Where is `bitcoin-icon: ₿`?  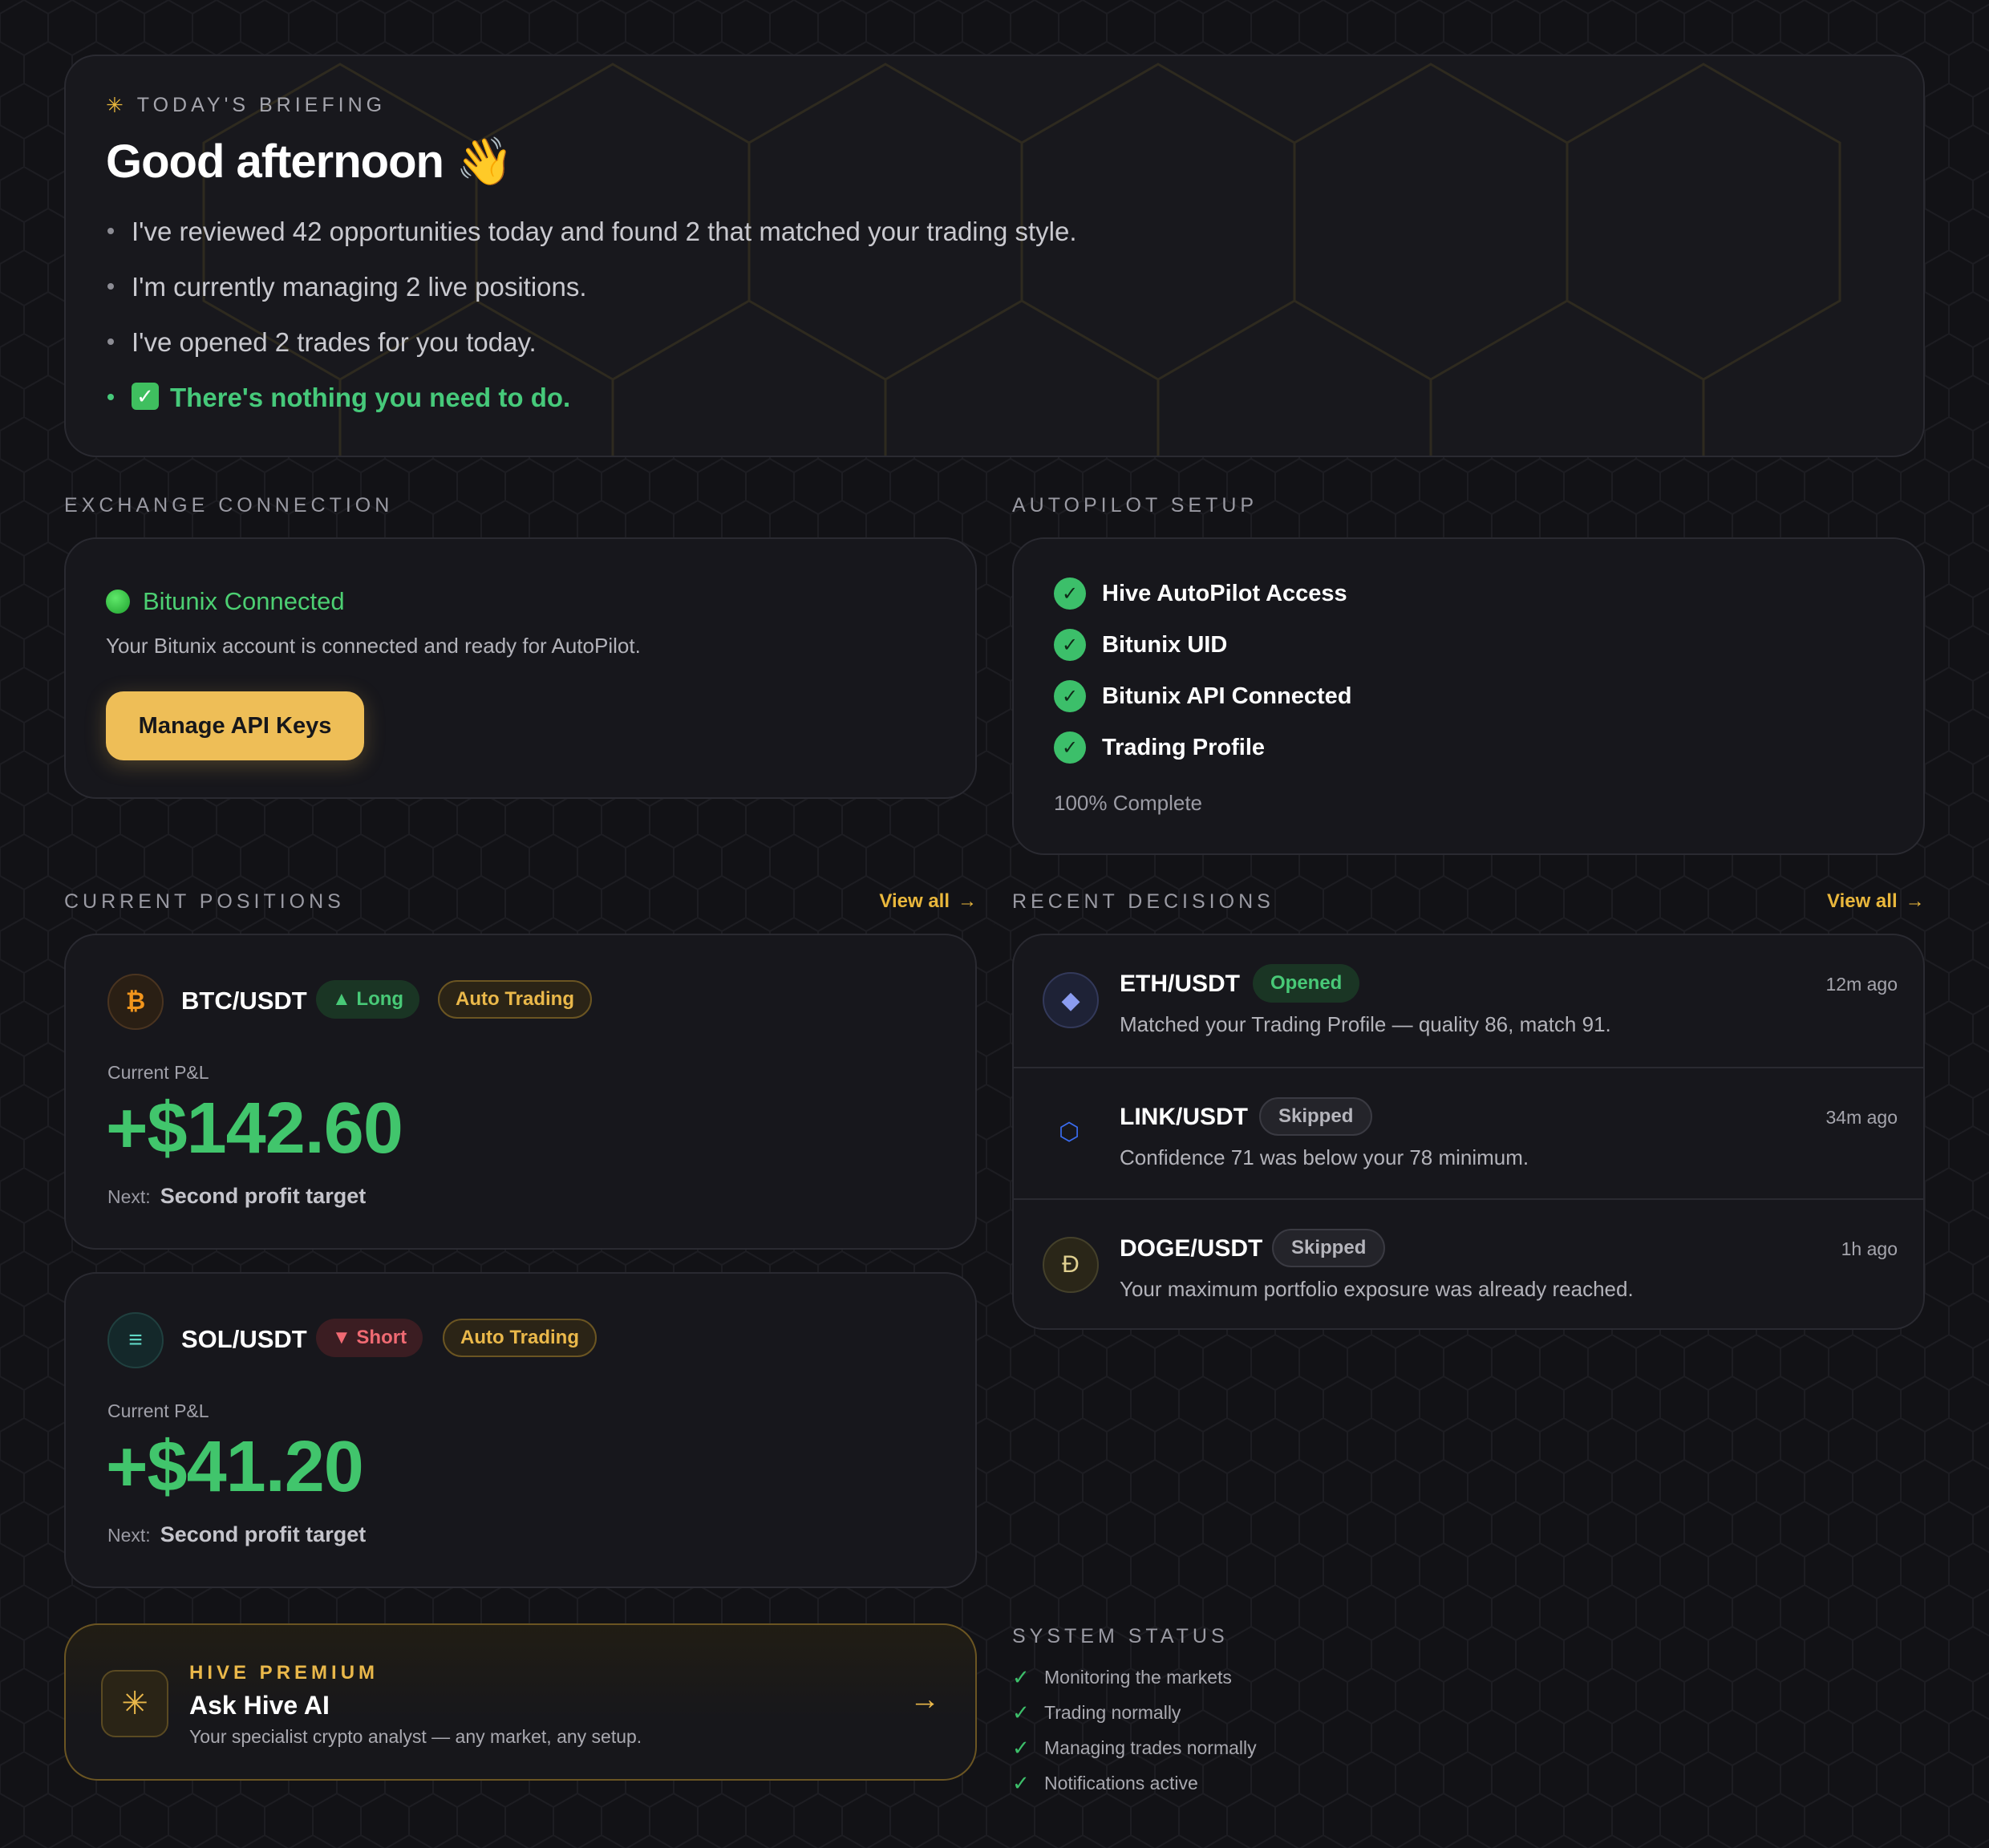 bitcoin-icon: ₿ is located at coordinates (135, 1002).